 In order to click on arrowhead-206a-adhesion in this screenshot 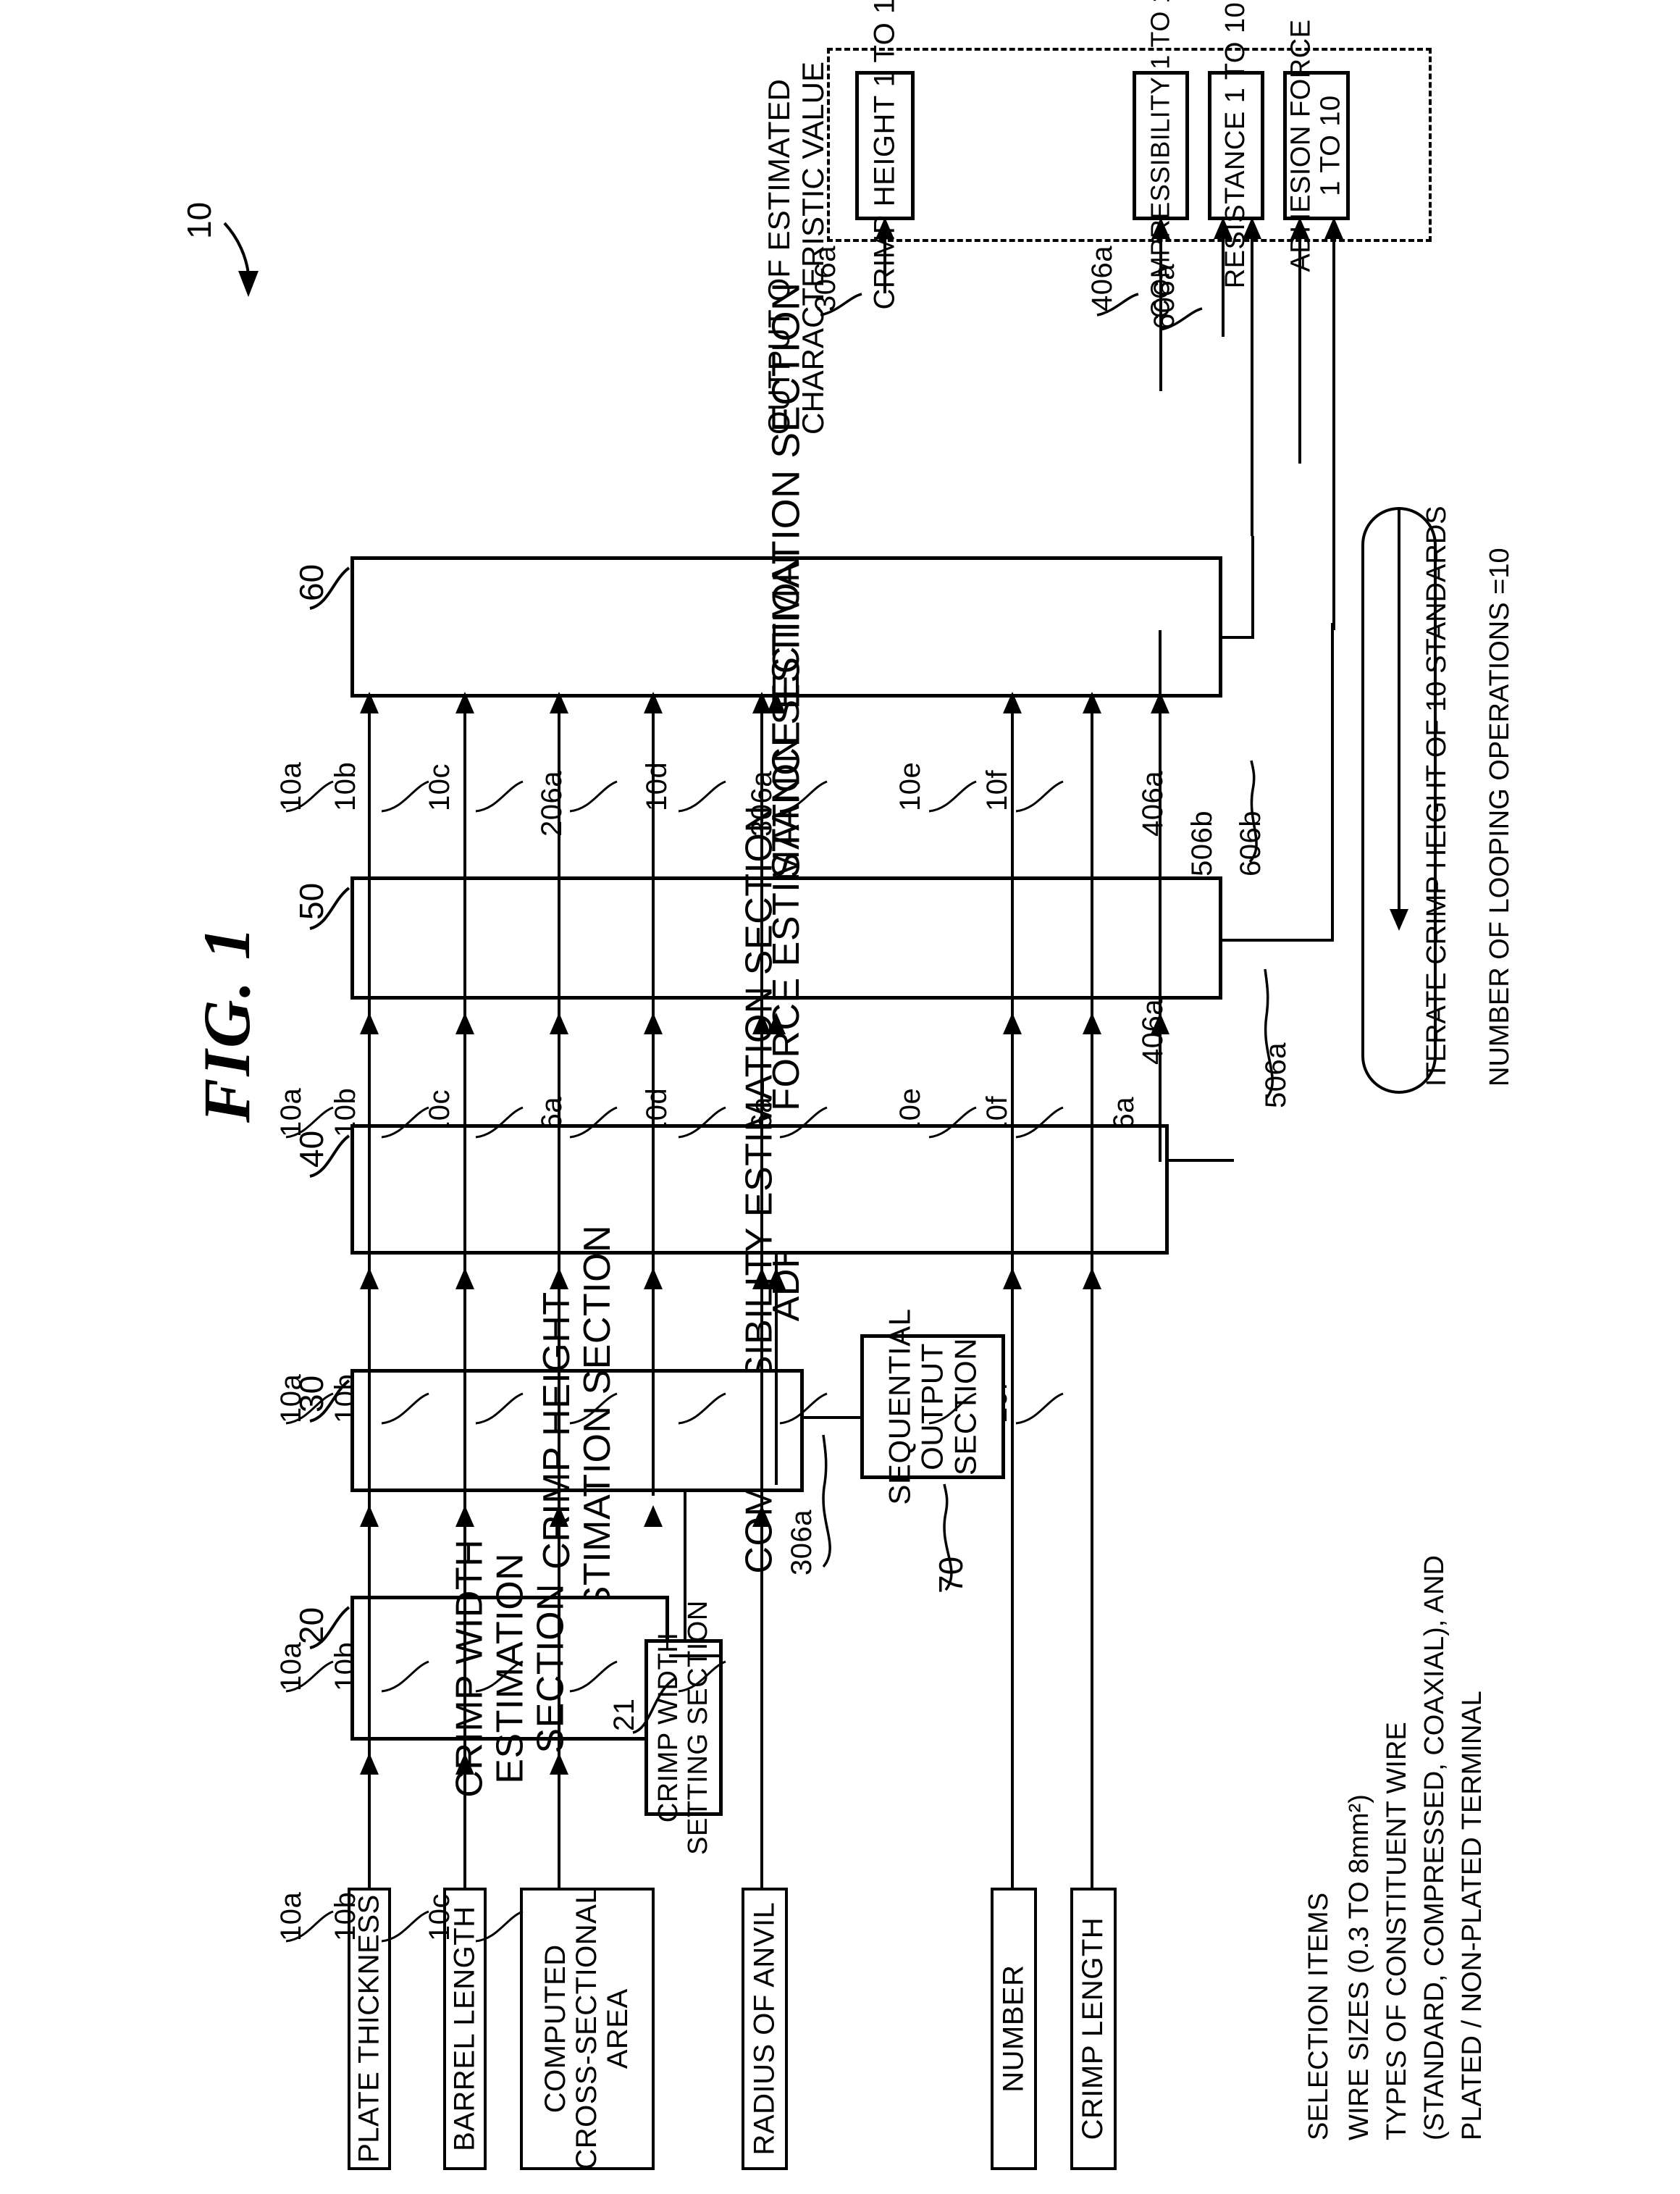, I will do `click(653, 1024)`.